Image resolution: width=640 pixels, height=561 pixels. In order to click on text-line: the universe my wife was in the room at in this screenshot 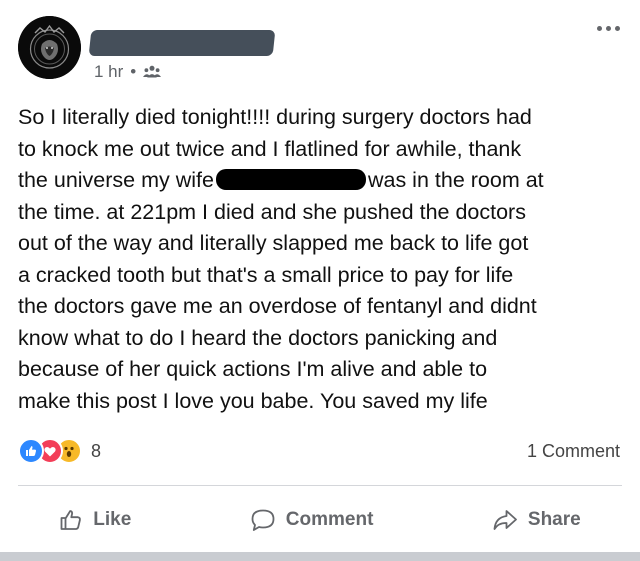, I will do `click(322, 181)`.